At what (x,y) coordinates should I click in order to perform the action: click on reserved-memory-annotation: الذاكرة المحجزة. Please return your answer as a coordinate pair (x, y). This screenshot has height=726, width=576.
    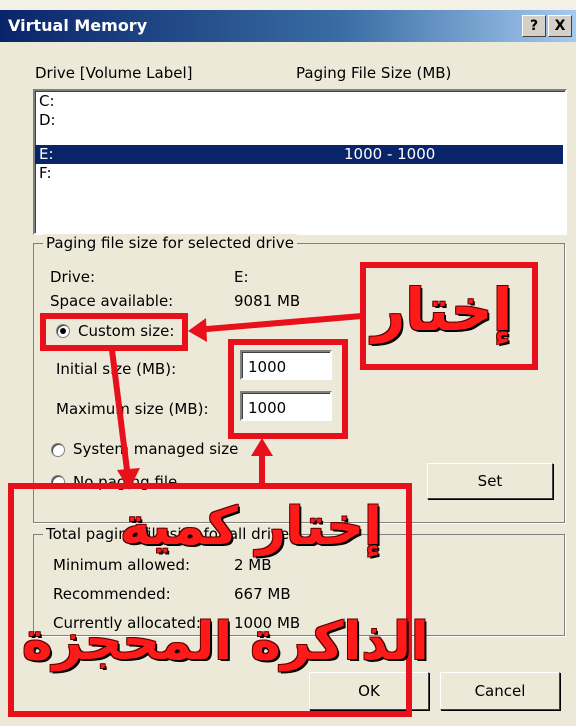
    Looking at the image, I should click on (225, 642).